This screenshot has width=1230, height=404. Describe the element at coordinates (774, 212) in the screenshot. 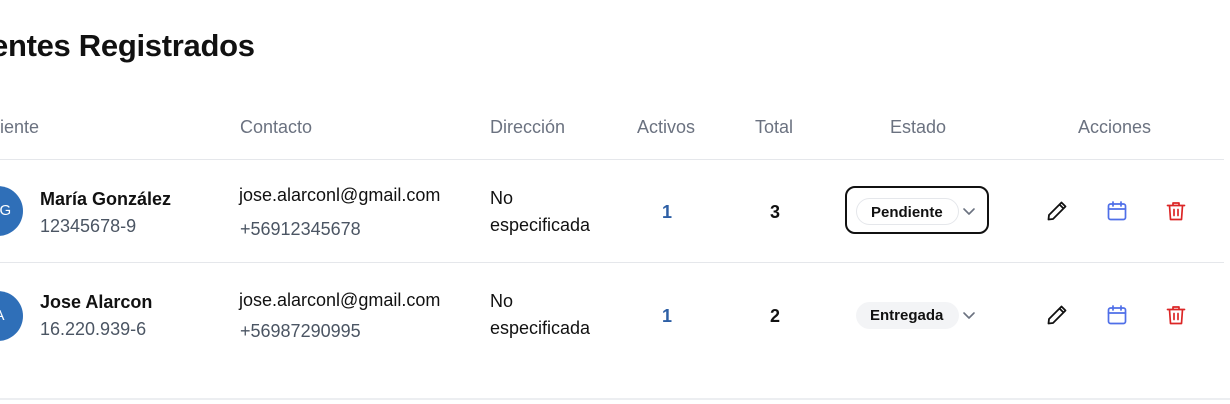

I see `total-count: 3` at that location.